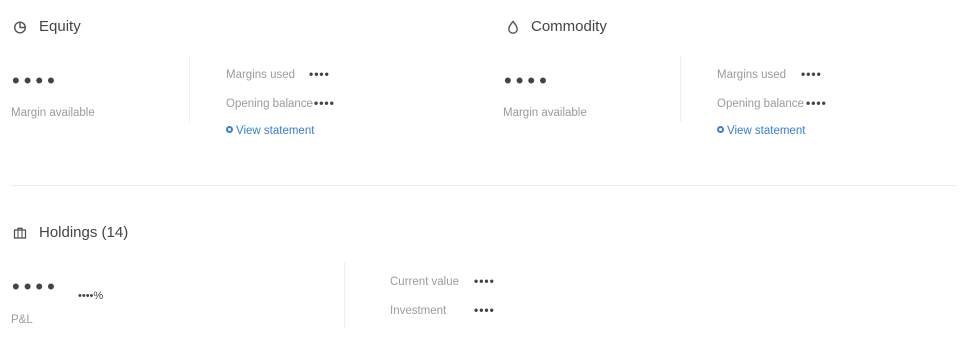 The width and height of the screenshot is (960, 343). What do you see at coordinates (484, 310) in the screenshot?
I see `holdings-investment-value: ••••` at bounding box center [484, 310].